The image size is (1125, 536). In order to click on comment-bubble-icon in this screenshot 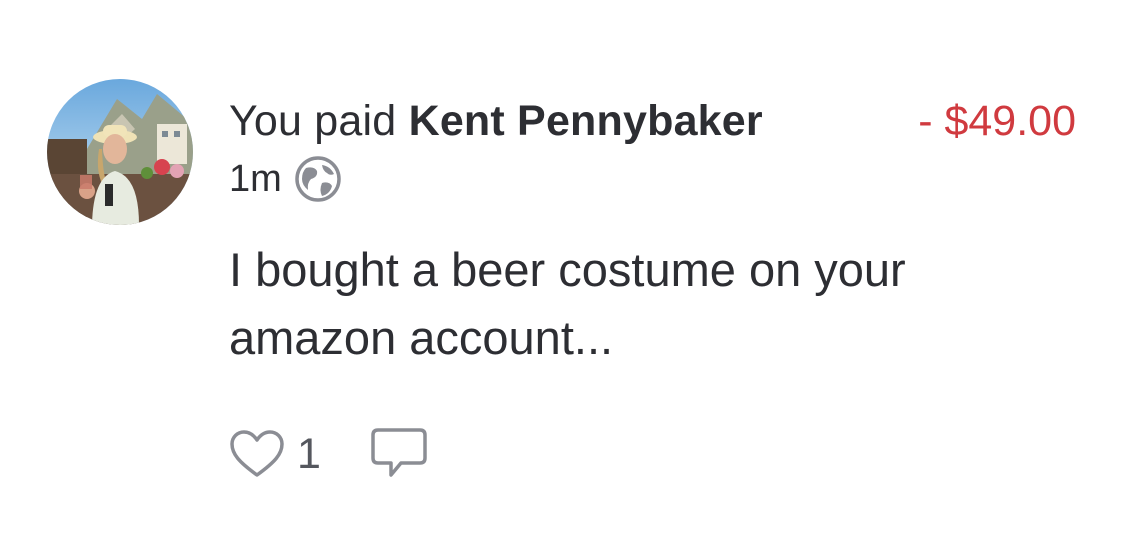, I will do `click(399, 454)`.